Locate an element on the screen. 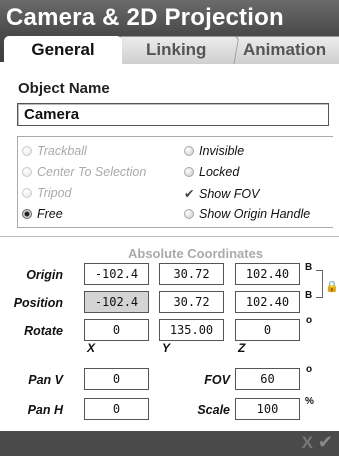 The width and height of the screenshot is (339, 456). rotate-y-field: 135.00 is located at coordinates (191, 330).